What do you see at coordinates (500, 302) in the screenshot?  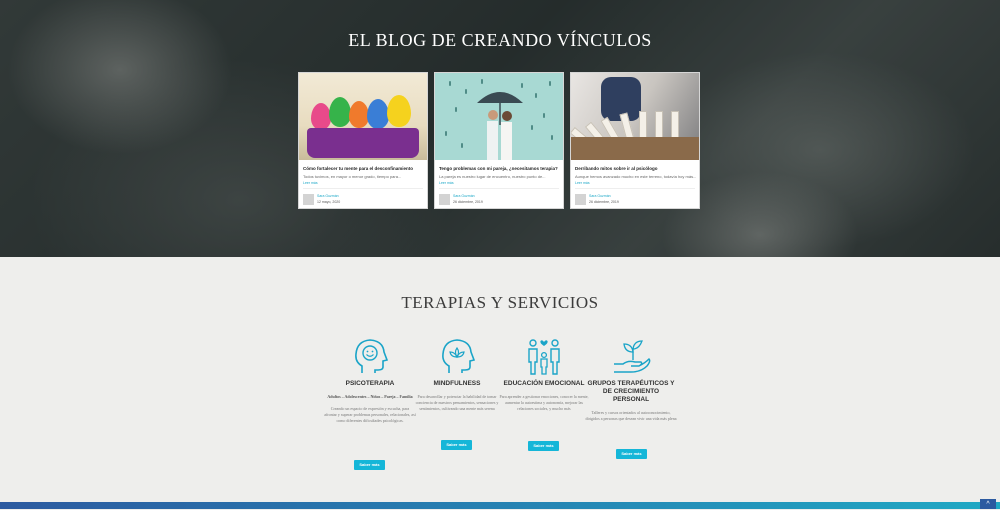 I see `services-title: TERAPIAS Y SERVICIOS` at bounding box center [500, 302].